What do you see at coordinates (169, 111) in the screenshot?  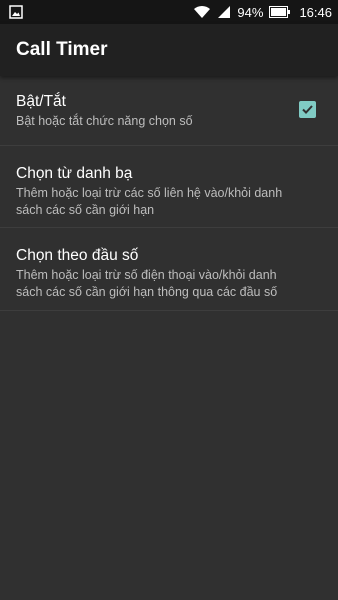 I see `pref-enable-toggle: Bật/Tắt Bật hoặc tắt chức năng chọn số` at bounding box center [169, 111].